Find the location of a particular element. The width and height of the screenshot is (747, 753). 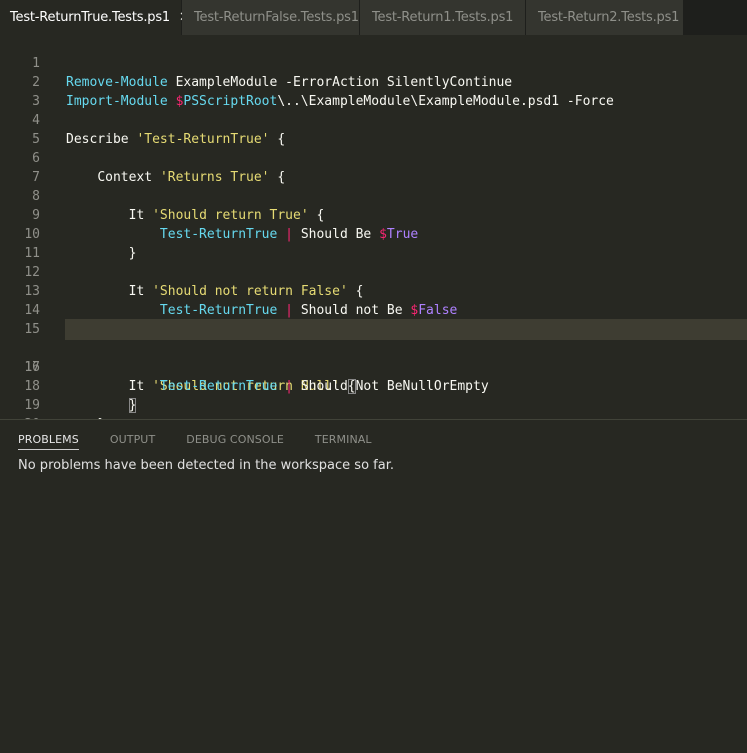

tab-debug-console: DEBUG CONSOLE is located at coordinates (235, 441).